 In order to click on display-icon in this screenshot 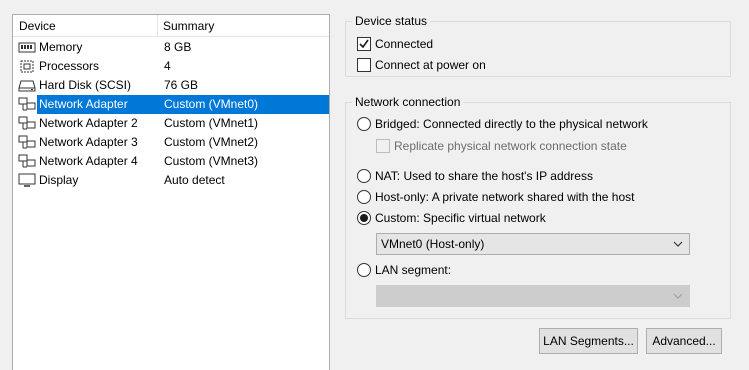, I will do `click(27, 180)`.